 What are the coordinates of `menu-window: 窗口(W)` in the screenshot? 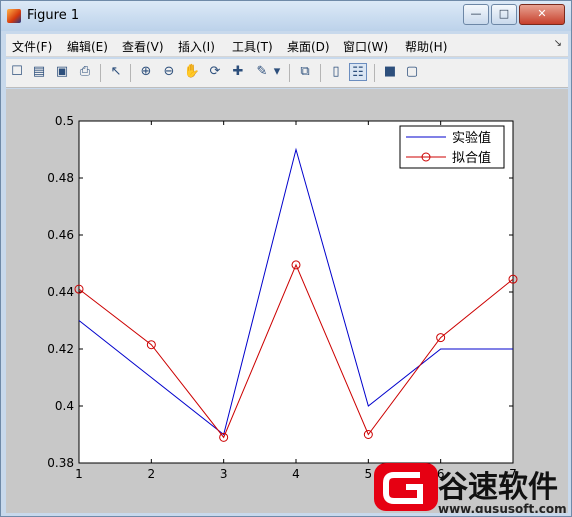 It's located at (365, 46).